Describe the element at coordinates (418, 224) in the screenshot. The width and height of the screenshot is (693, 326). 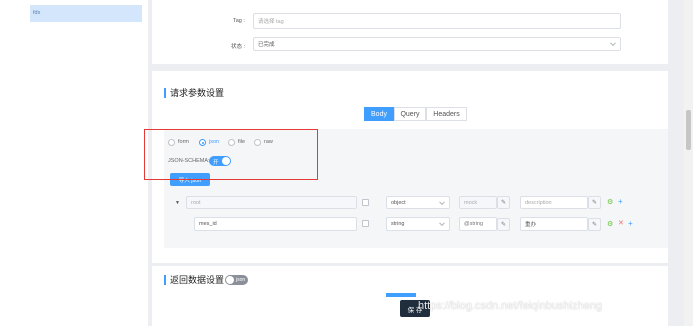
I see `field-type-select: string` at that location.